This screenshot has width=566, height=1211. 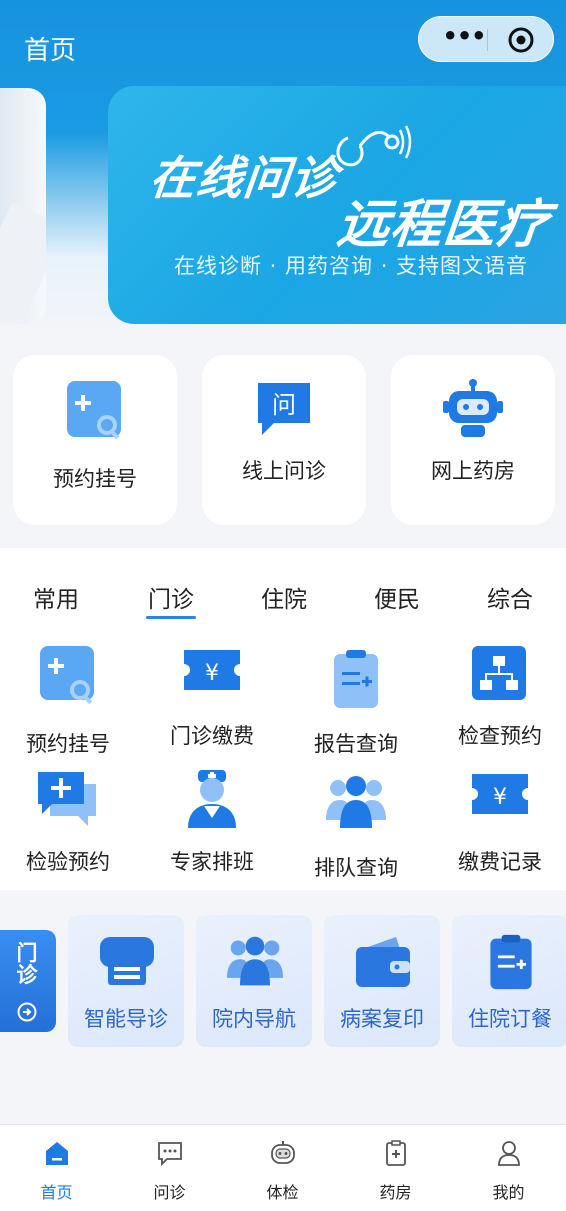 What do you see at coordinates (374, 146) in the screenshot?
I see `stethoscope-icon` at bounding box center [374, 146].